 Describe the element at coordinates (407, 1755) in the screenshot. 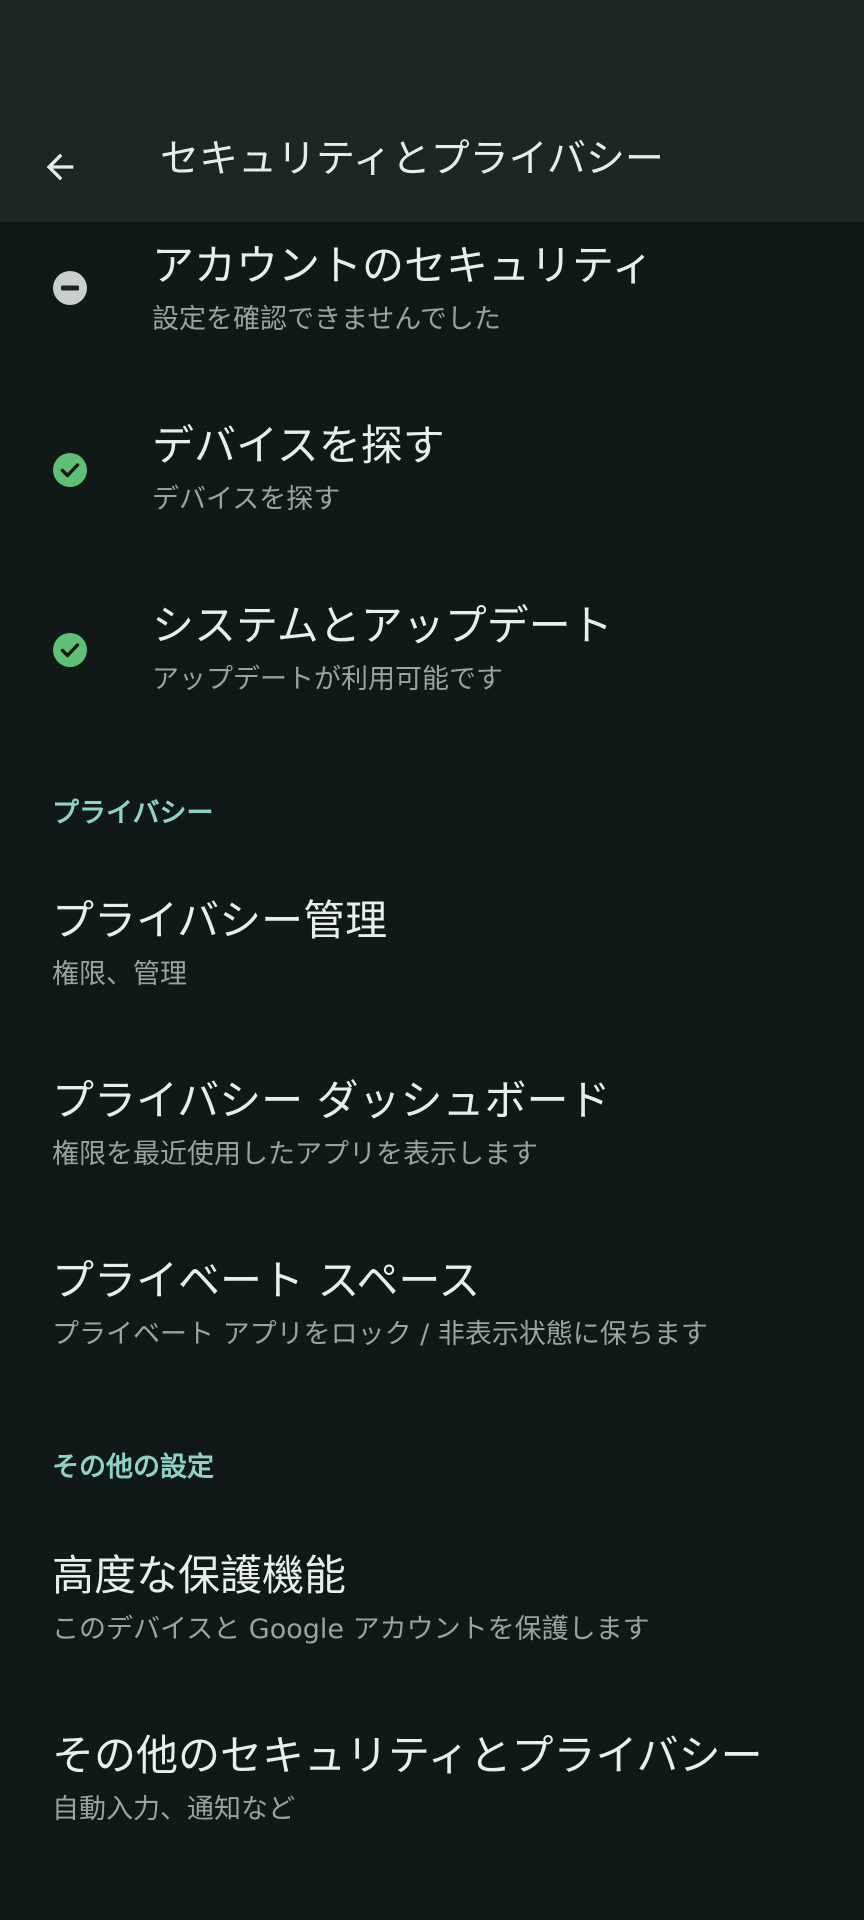

I see `item-title: その他のセキュリティとプライバシー` at that location.